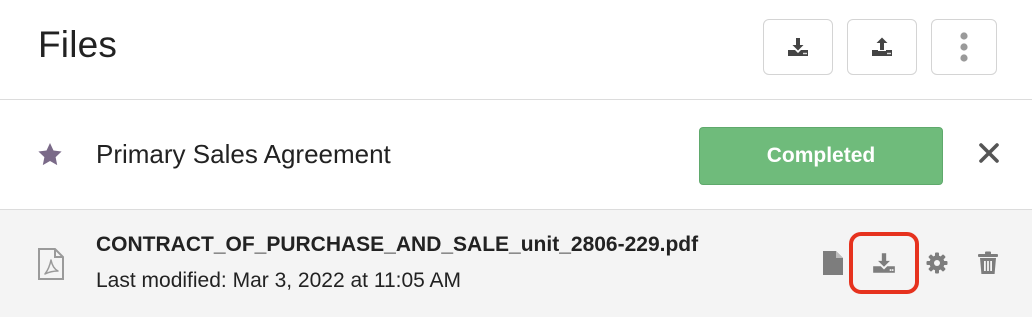  Describe the element at coordinates (51, 264) in the screenshot. I see `pdf-file-icon` at that location.